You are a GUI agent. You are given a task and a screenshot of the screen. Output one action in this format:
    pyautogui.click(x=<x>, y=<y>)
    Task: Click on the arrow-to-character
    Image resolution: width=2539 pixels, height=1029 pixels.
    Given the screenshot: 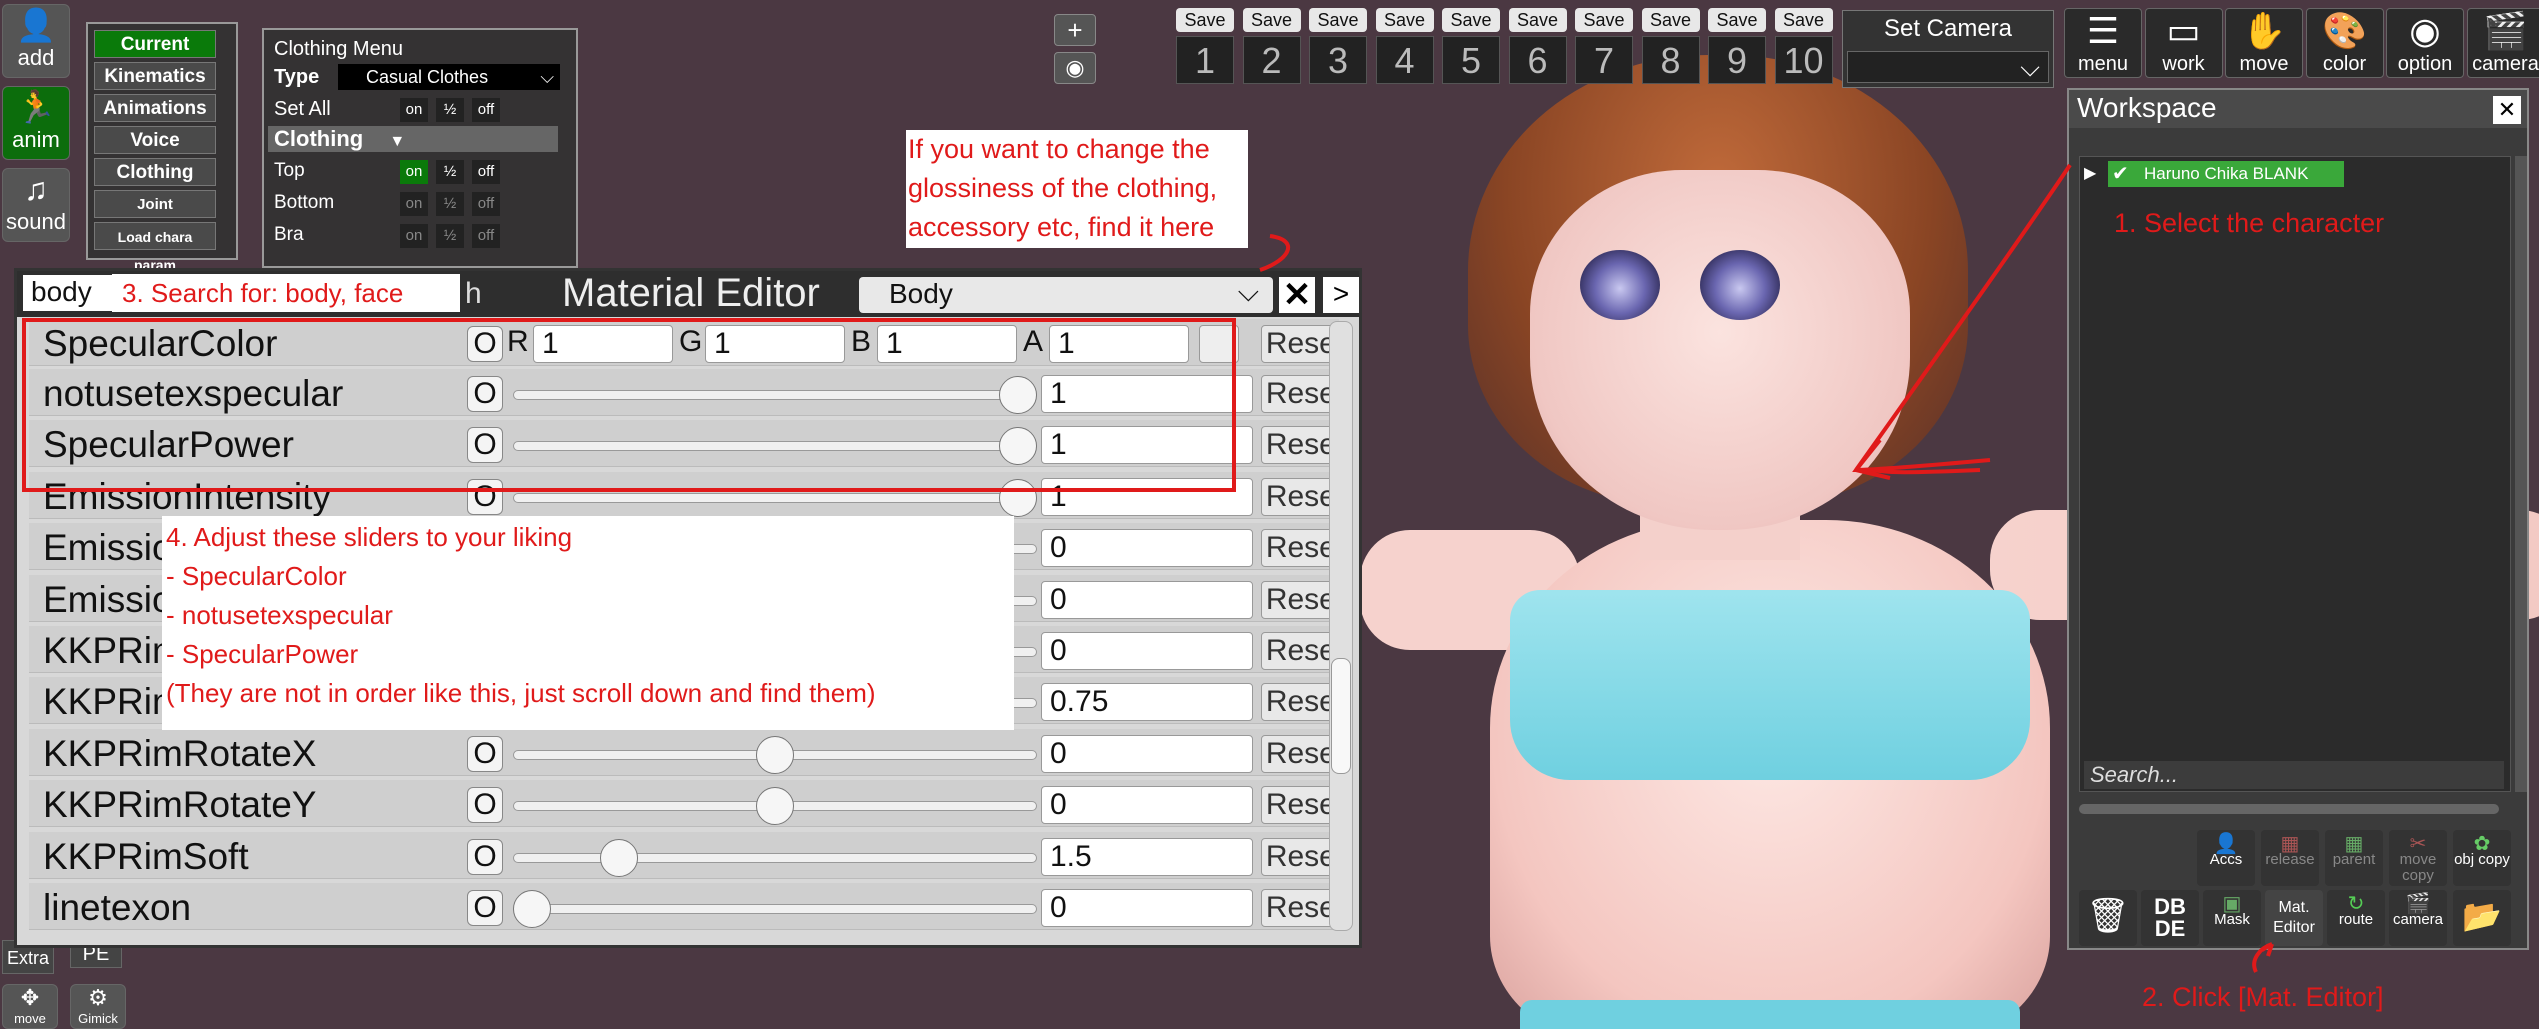 What is the action you would take?
    pyautogui.click(x=1962, y=319)
    